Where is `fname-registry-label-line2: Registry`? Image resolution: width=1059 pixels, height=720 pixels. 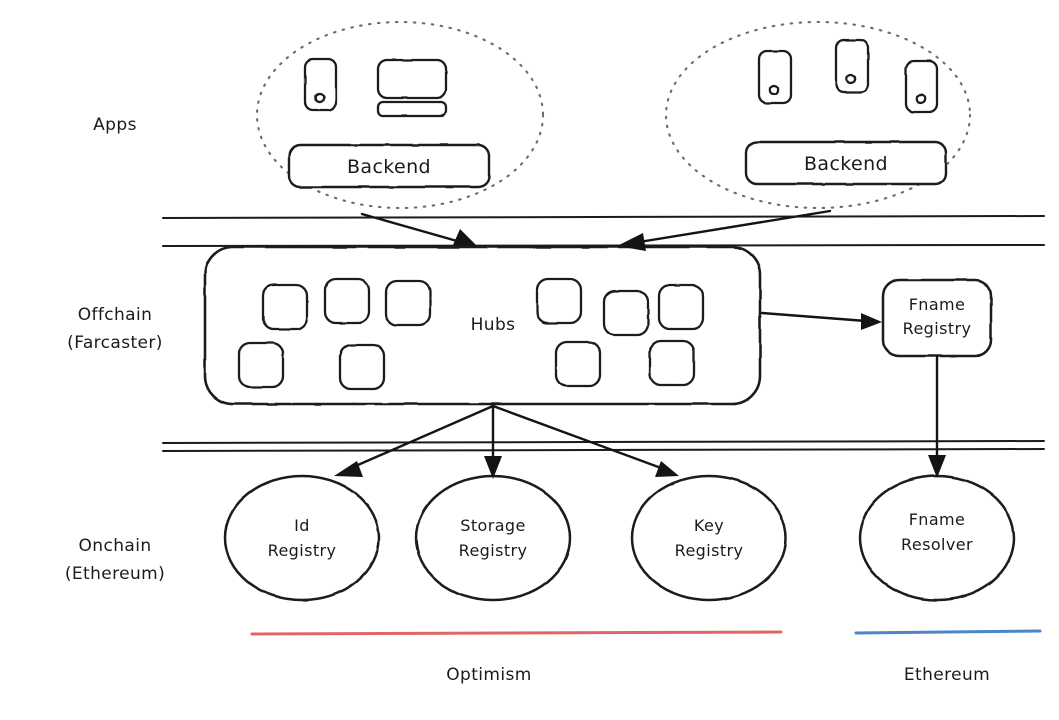
fname-registry-label-line2: Registry is located at coordinates (937, 328).